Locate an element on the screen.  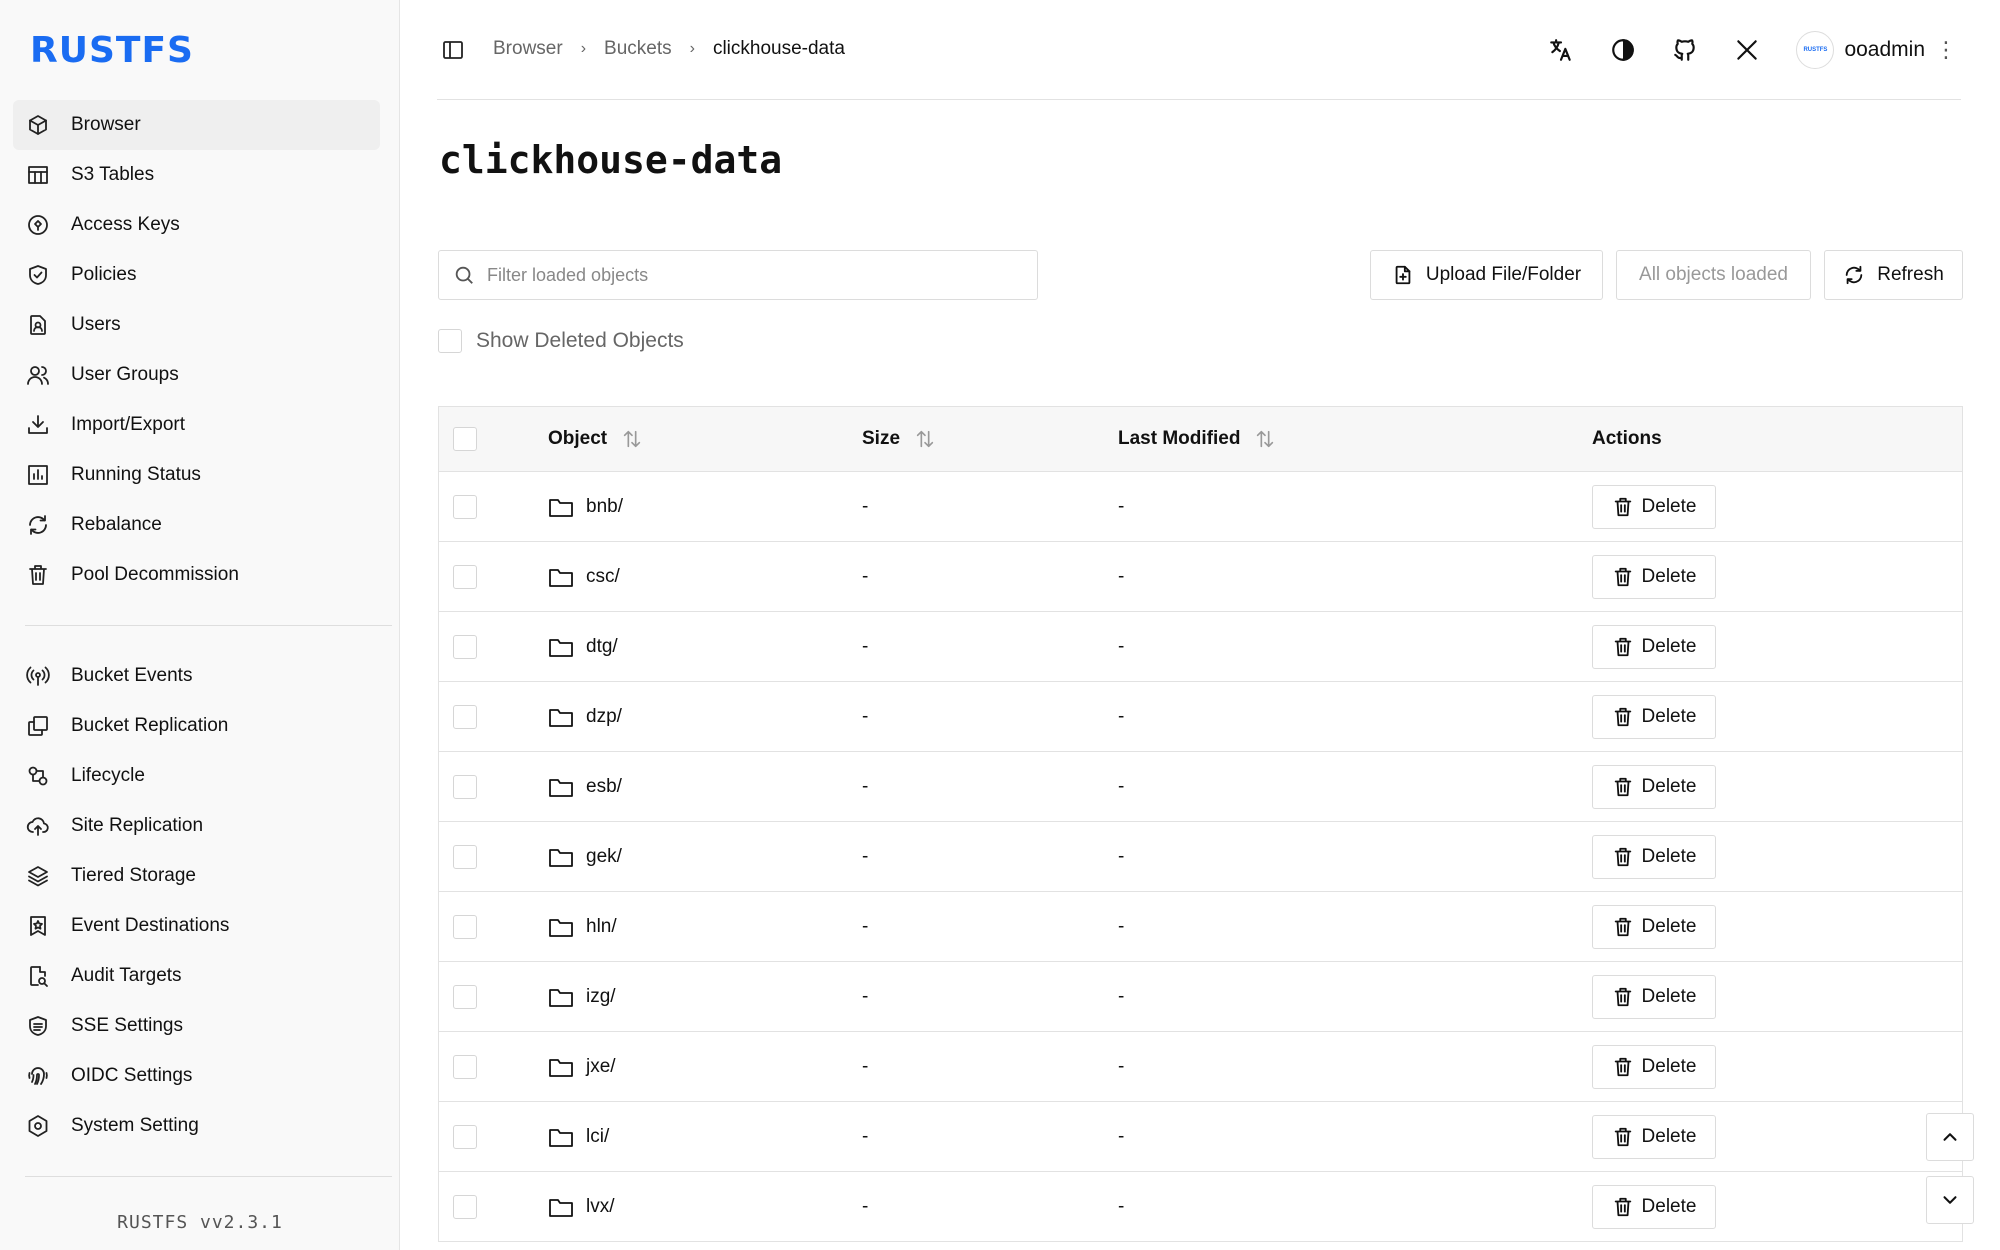
object-name: esb/ is located at coordinates (604, 787).